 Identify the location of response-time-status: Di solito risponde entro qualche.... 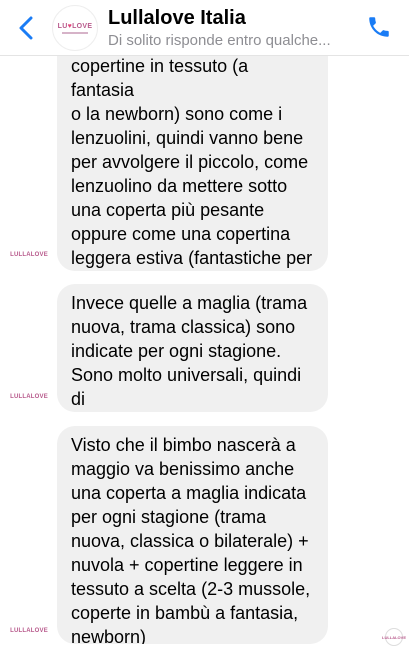
(219, 40).